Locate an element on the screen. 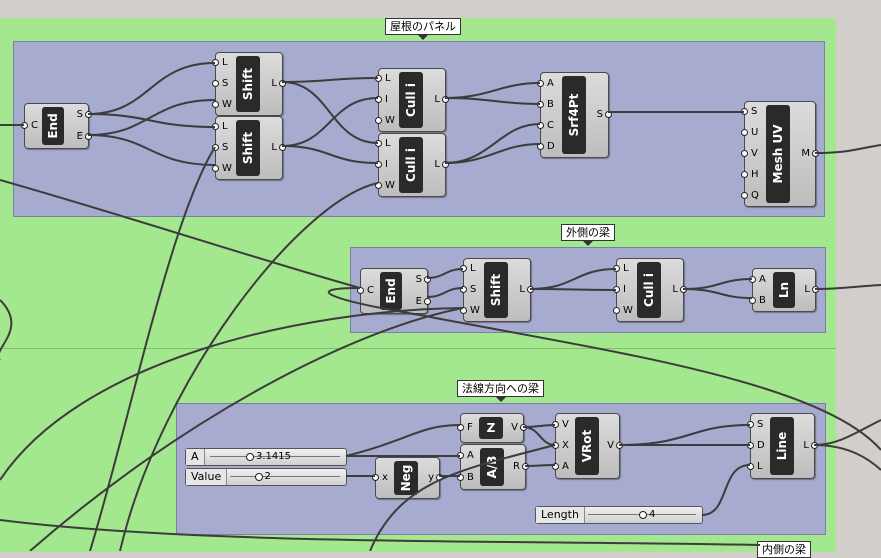 The width and height of the screenshot is (881, 558). component-cull-3: Cull iLIWL is located at coordinates (650, 290).